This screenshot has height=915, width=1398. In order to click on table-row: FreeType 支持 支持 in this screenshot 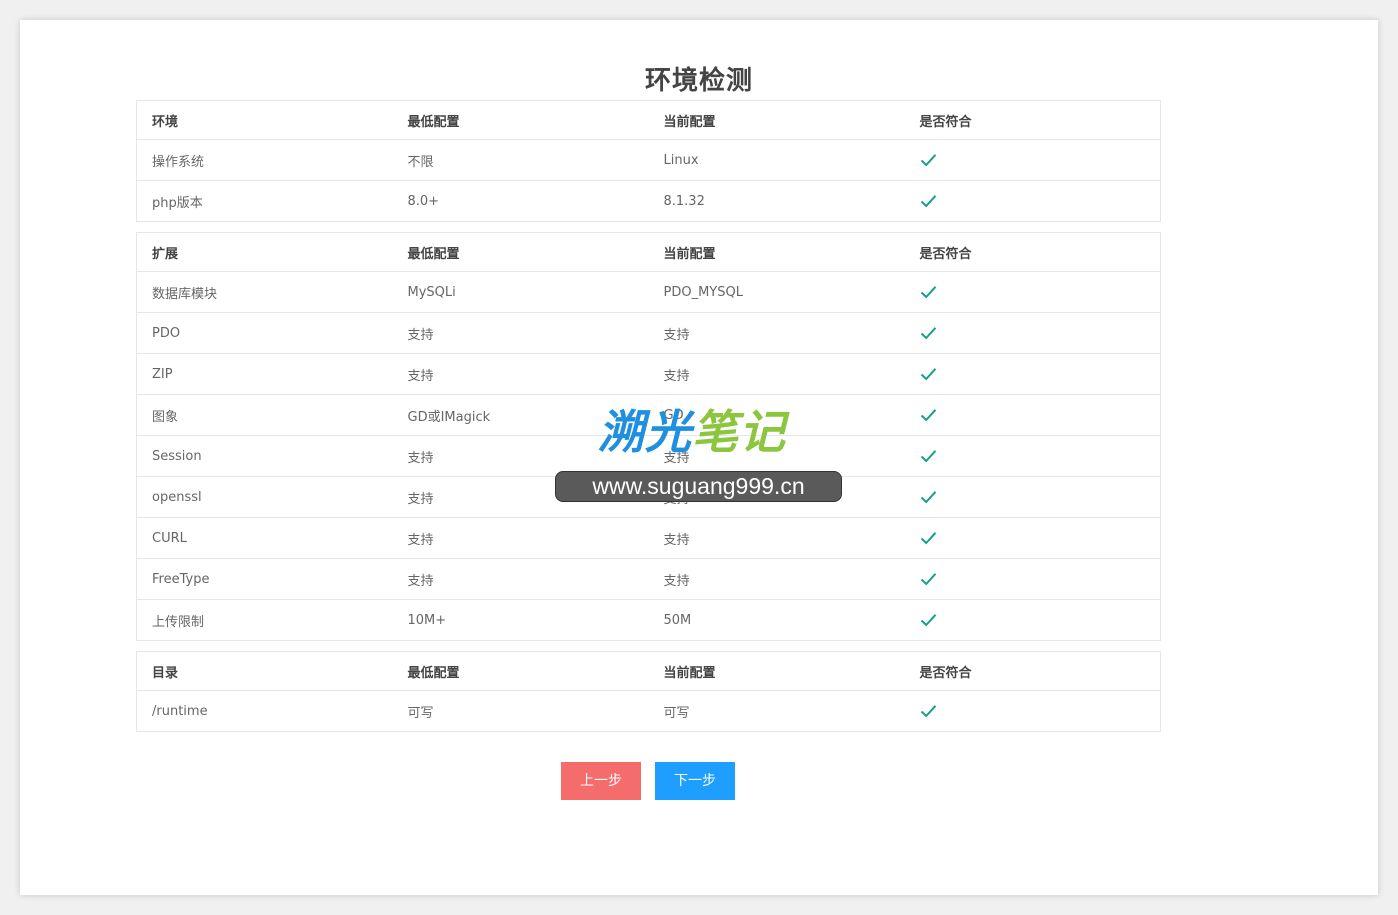, I will do `click(648, 579)`.